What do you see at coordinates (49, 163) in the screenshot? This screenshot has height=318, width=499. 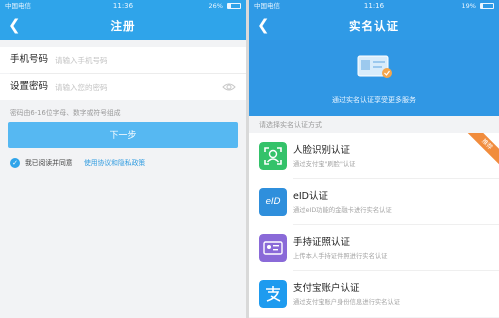 I see `agree-text: 我已阅读并同意` at bounding box center [49, 163].